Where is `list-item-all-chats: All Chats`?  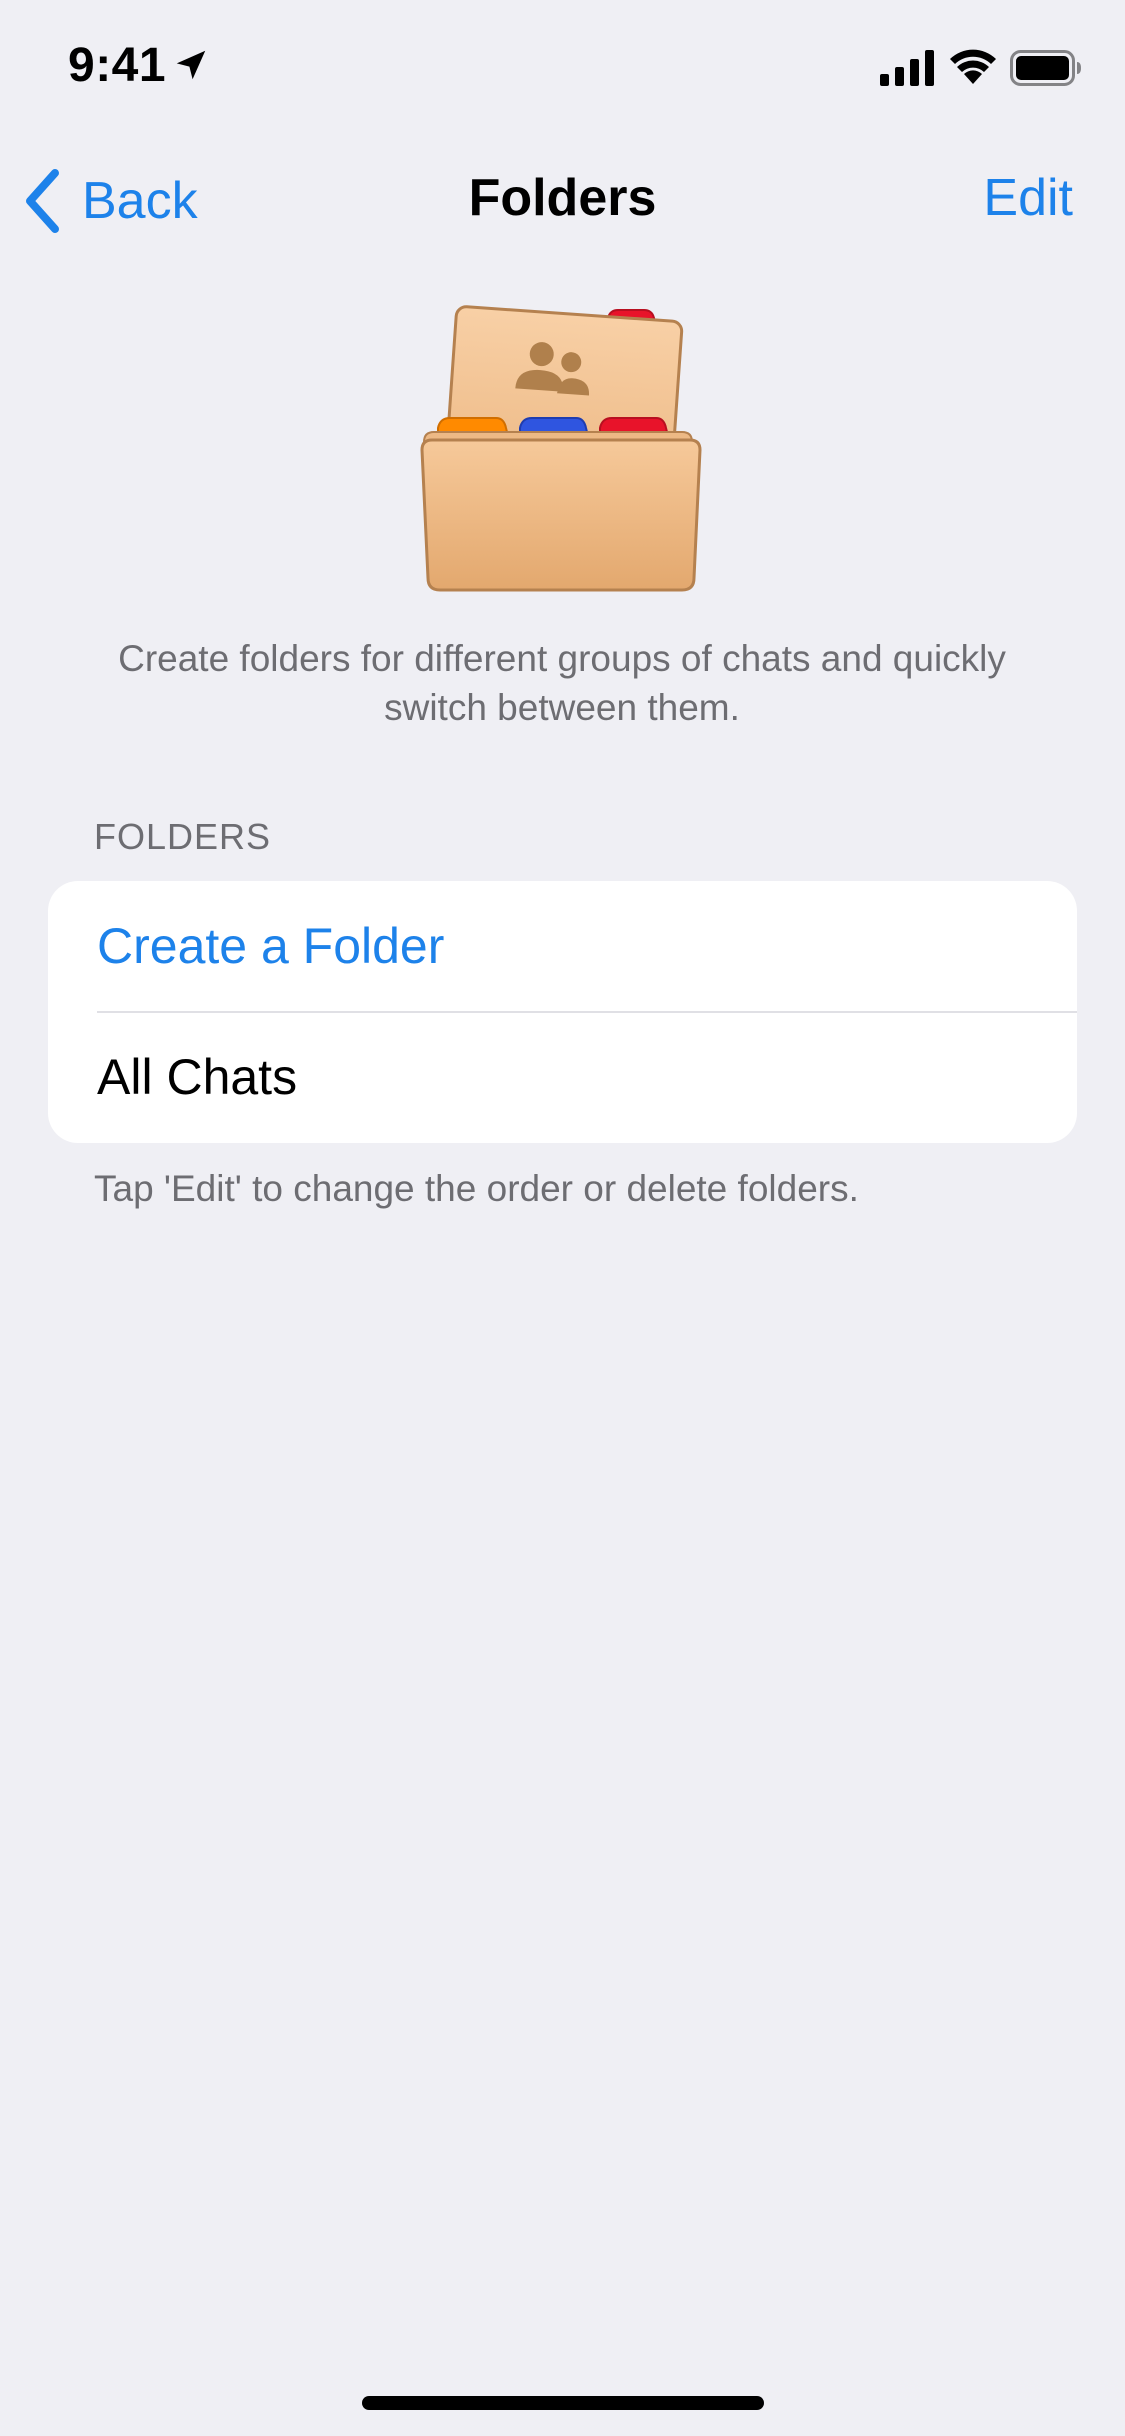 list-item-all-chats: All Chats is located at coordinates (562, 1077).